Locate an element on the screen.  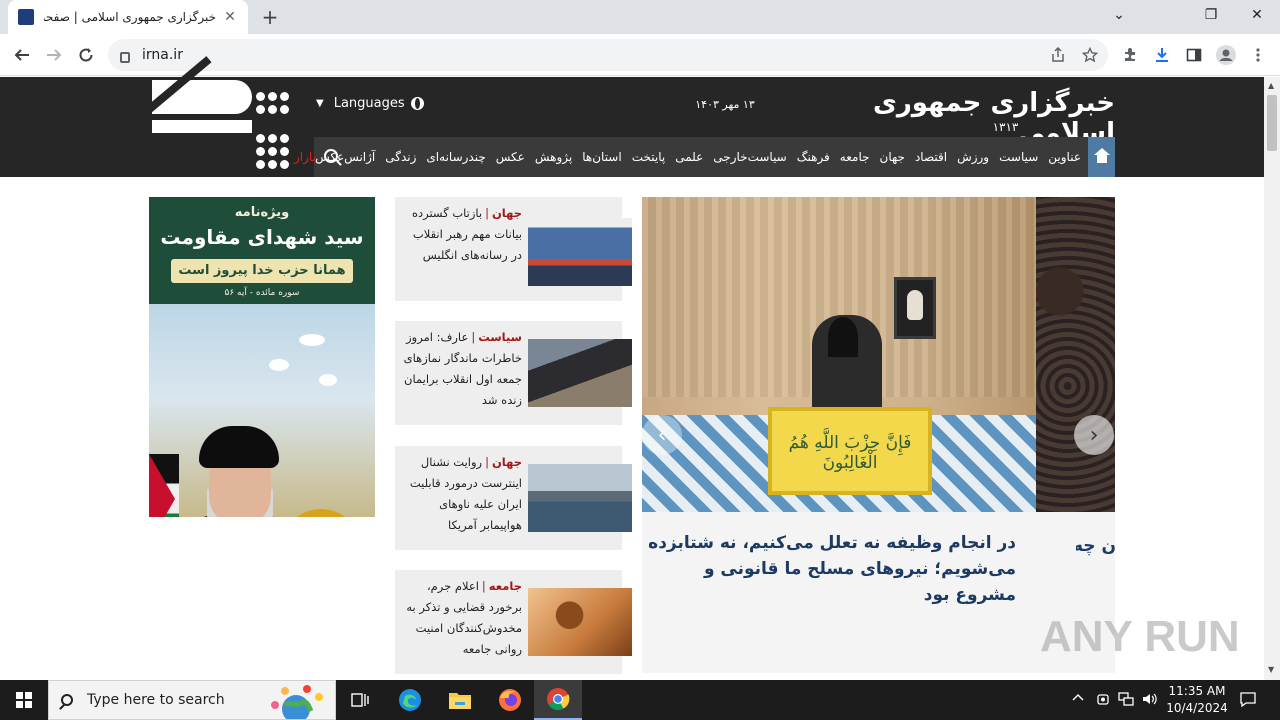
address-bar: irna.ir is located at coordinates (608, 55).